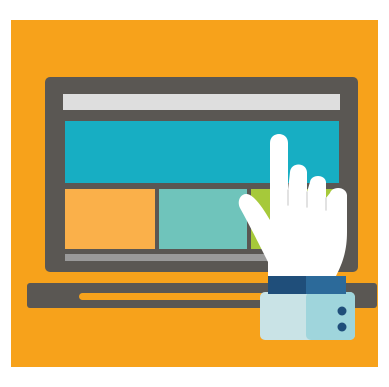  I want to click on sleeve-accent, so click(330, 316).